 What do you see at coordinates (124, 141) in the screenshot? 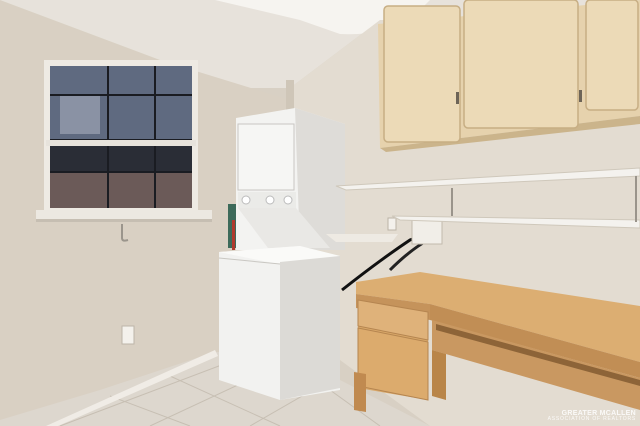
I see `window` at bounding box center [124, 141].